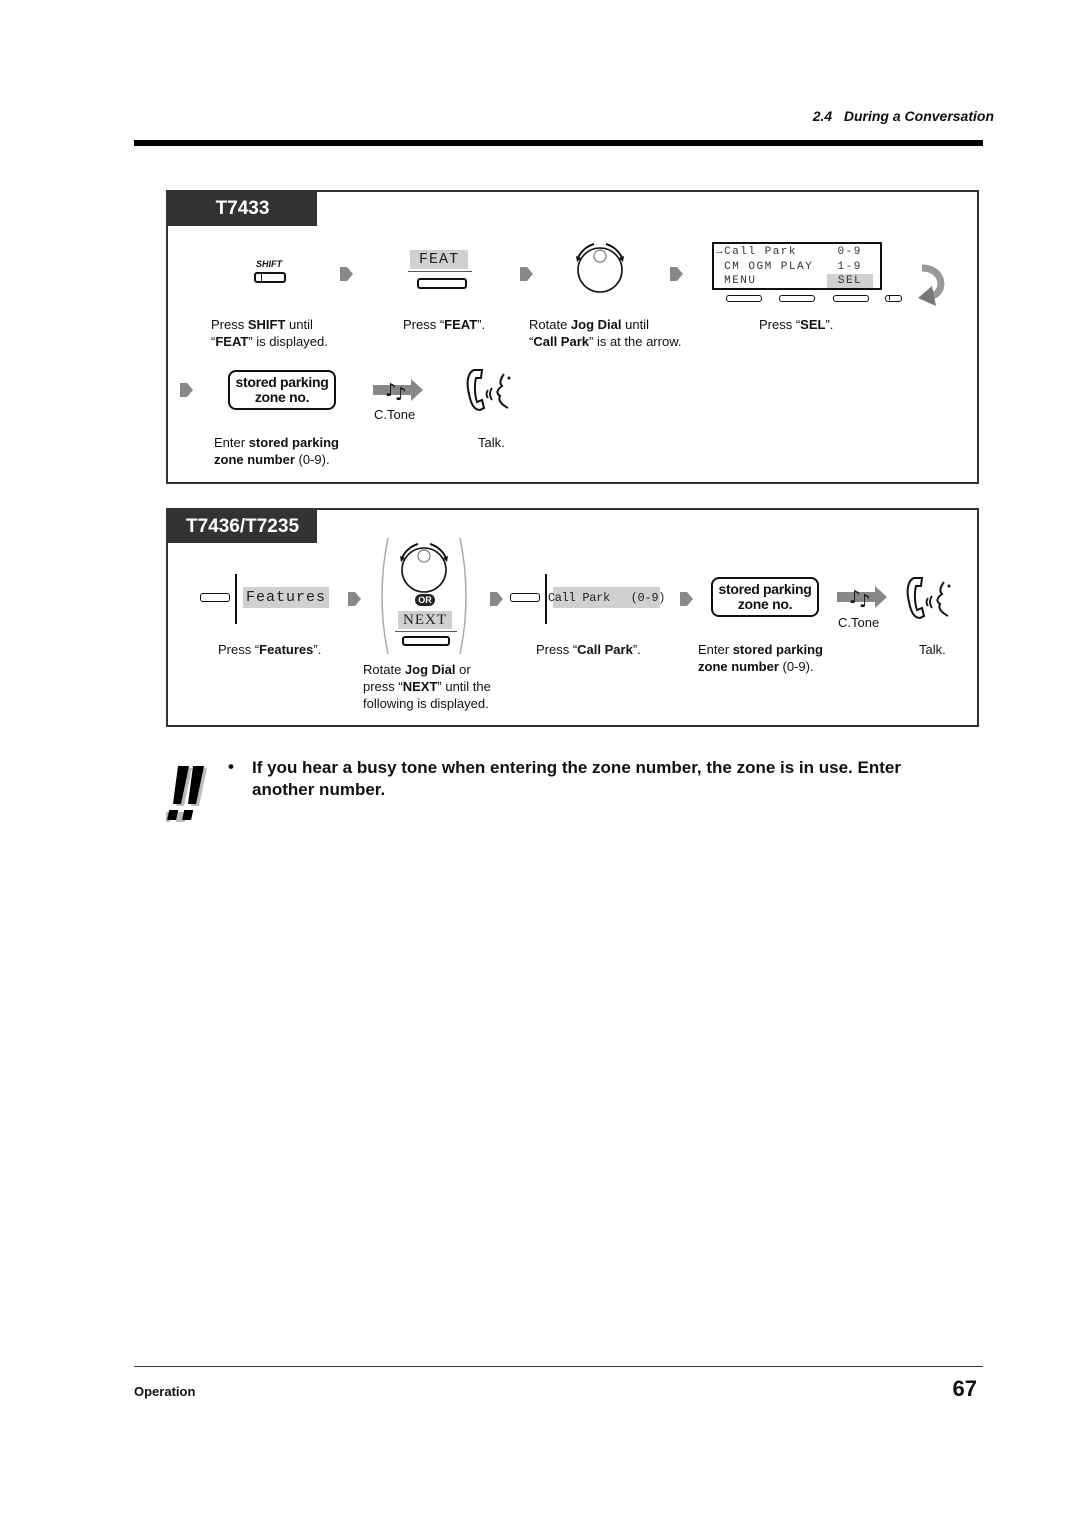  I want to click on caption-text: until, so click(299, 324).